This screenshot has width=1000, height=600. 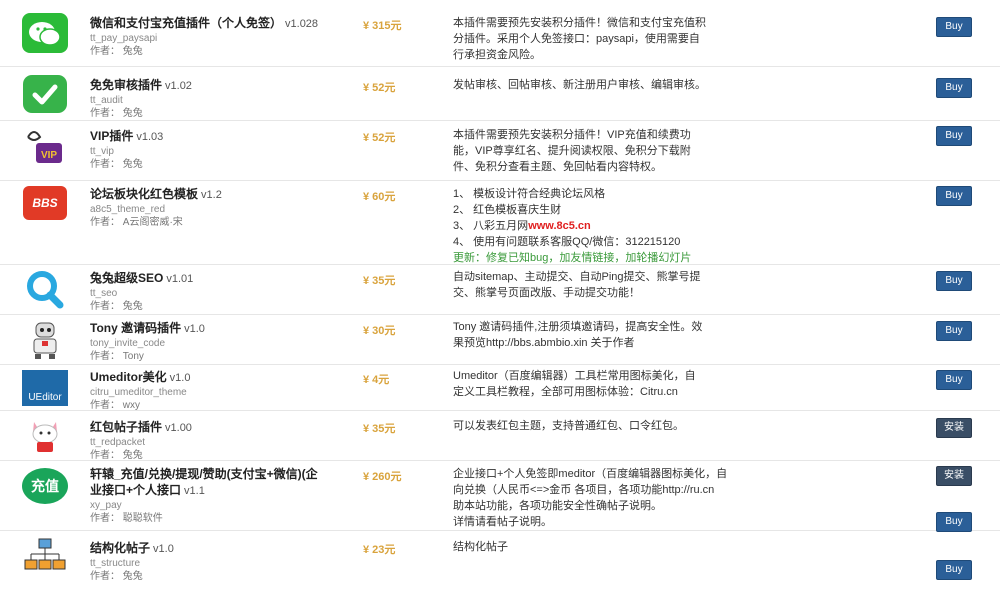 What do you see at coordinates (136, 328) in the screenshot?
I see `plugin-name: Tony 邀请码插件` at bounding box center [136, 328].